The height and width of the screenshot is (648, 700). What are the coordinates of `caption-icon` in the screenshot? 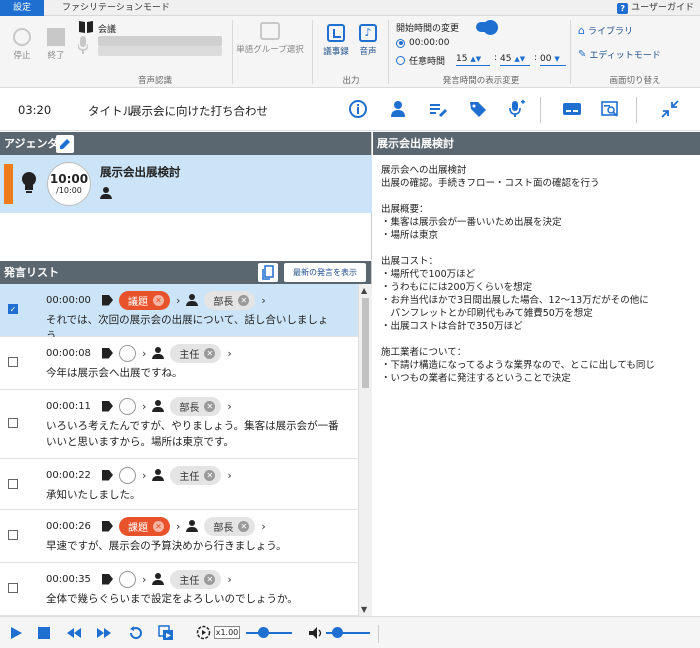 It's located at (572, 109).